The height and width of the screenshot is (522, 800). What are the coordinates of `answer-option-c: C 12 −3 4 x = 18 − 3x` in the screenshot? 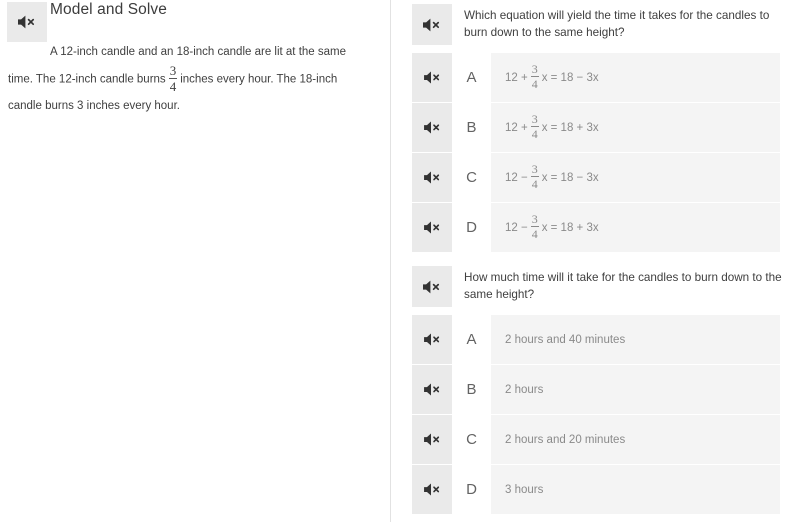 It's located at (596, 177).